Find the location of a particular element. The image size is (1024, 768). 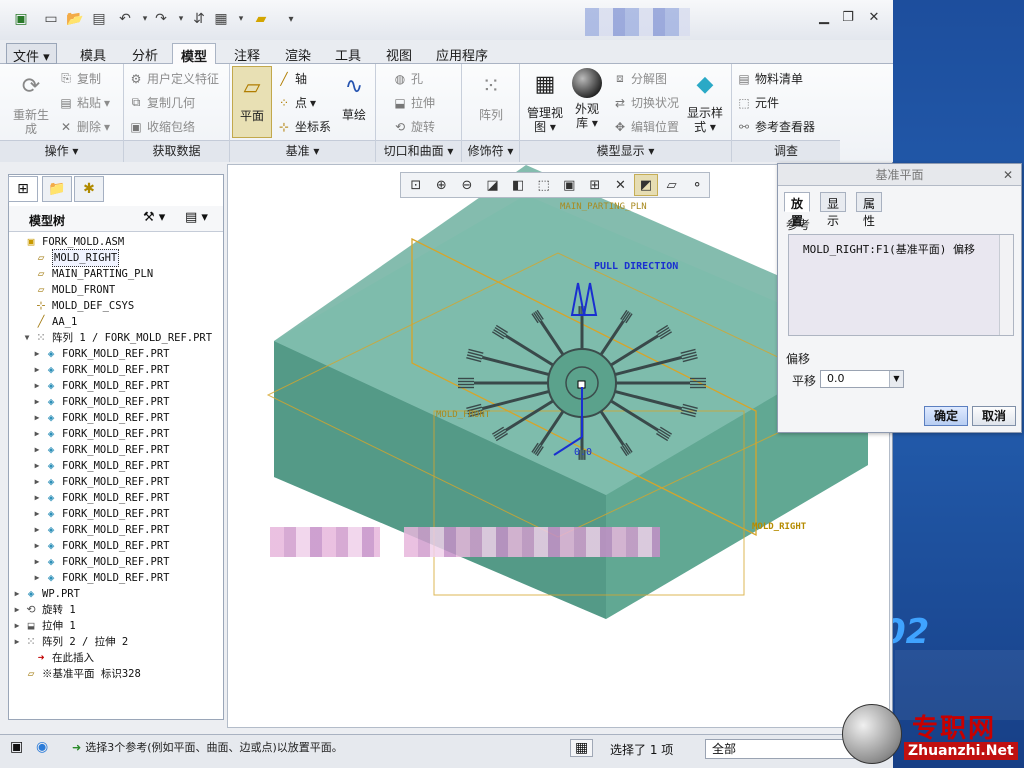

tab-render: 渲染 is located at coordinates (298, 53).